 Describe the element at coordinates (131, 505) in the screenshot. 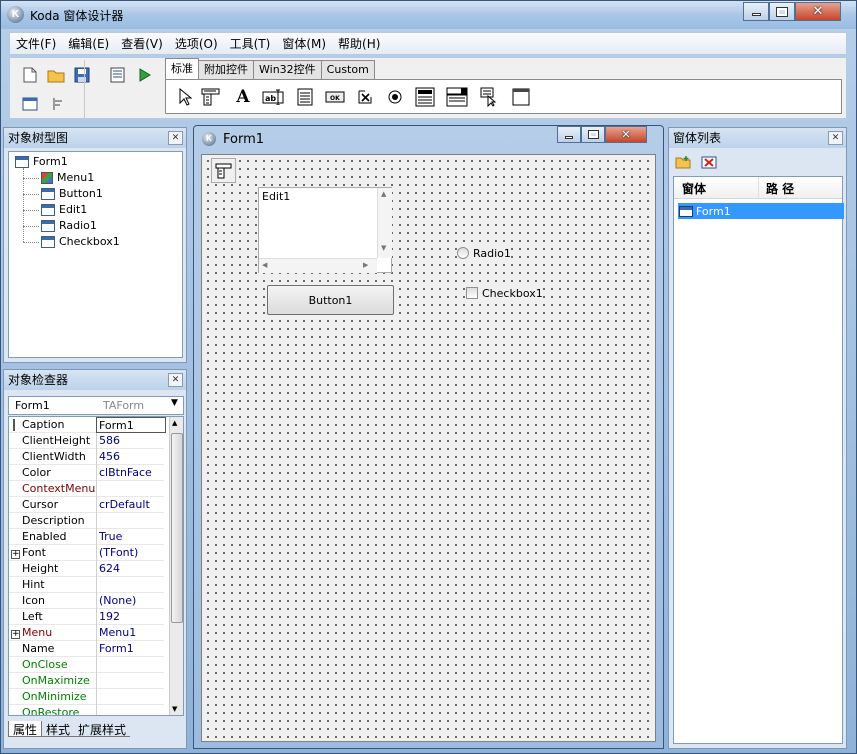

I see `property-value: crDefault` at that location.